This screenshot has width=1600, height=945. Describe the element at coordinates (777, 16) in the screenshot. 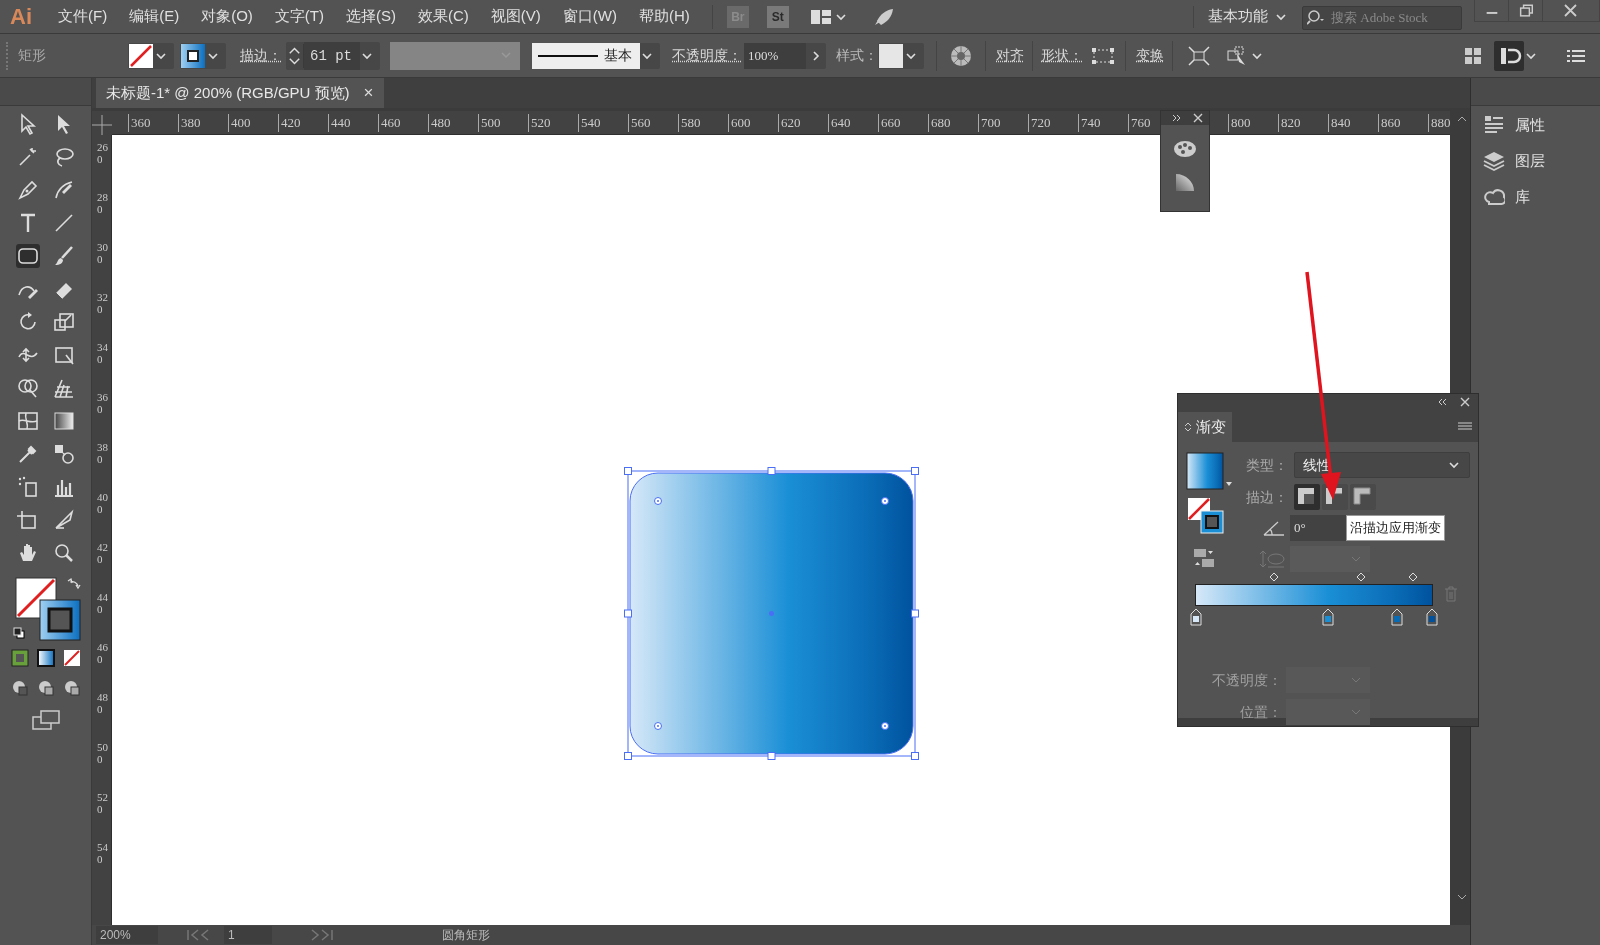

I see `stock-button: St` at that location.